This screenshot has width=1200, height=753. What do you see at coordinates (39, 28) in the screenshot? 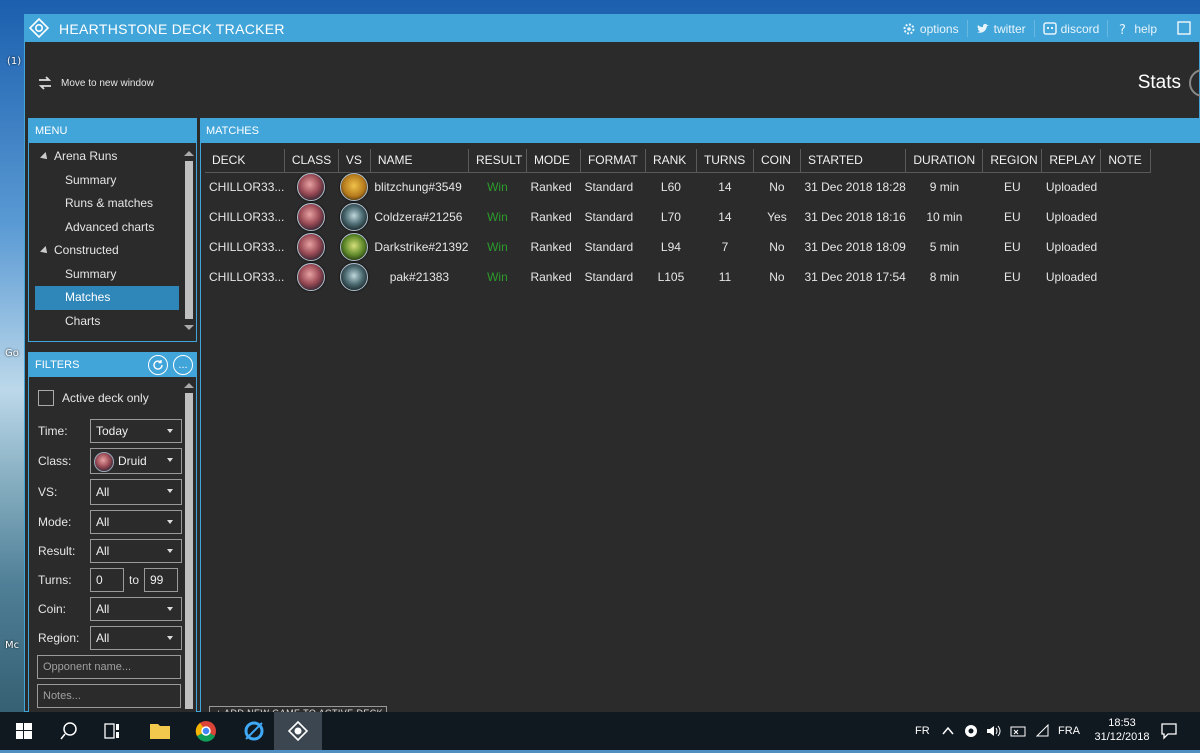
I see `app-logo-icon` at bounding box center [39, 28].